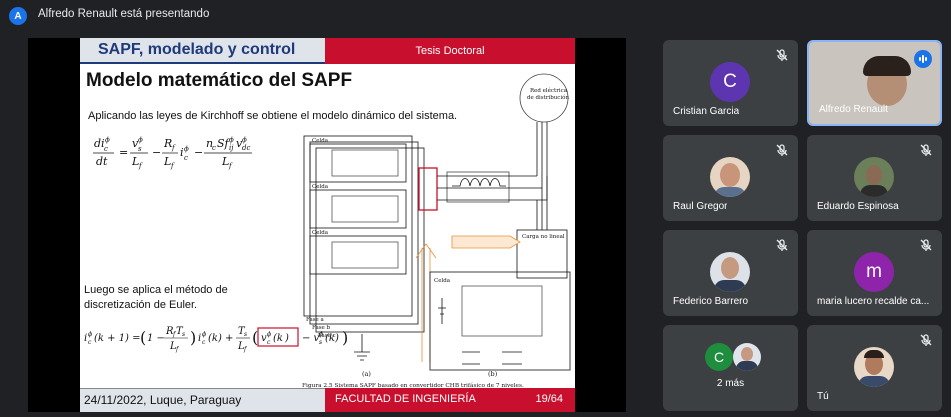  Describe the element at coordinates (853, 109) in the screenshot. I see `participant-name: Alfredo Renault` at that location.